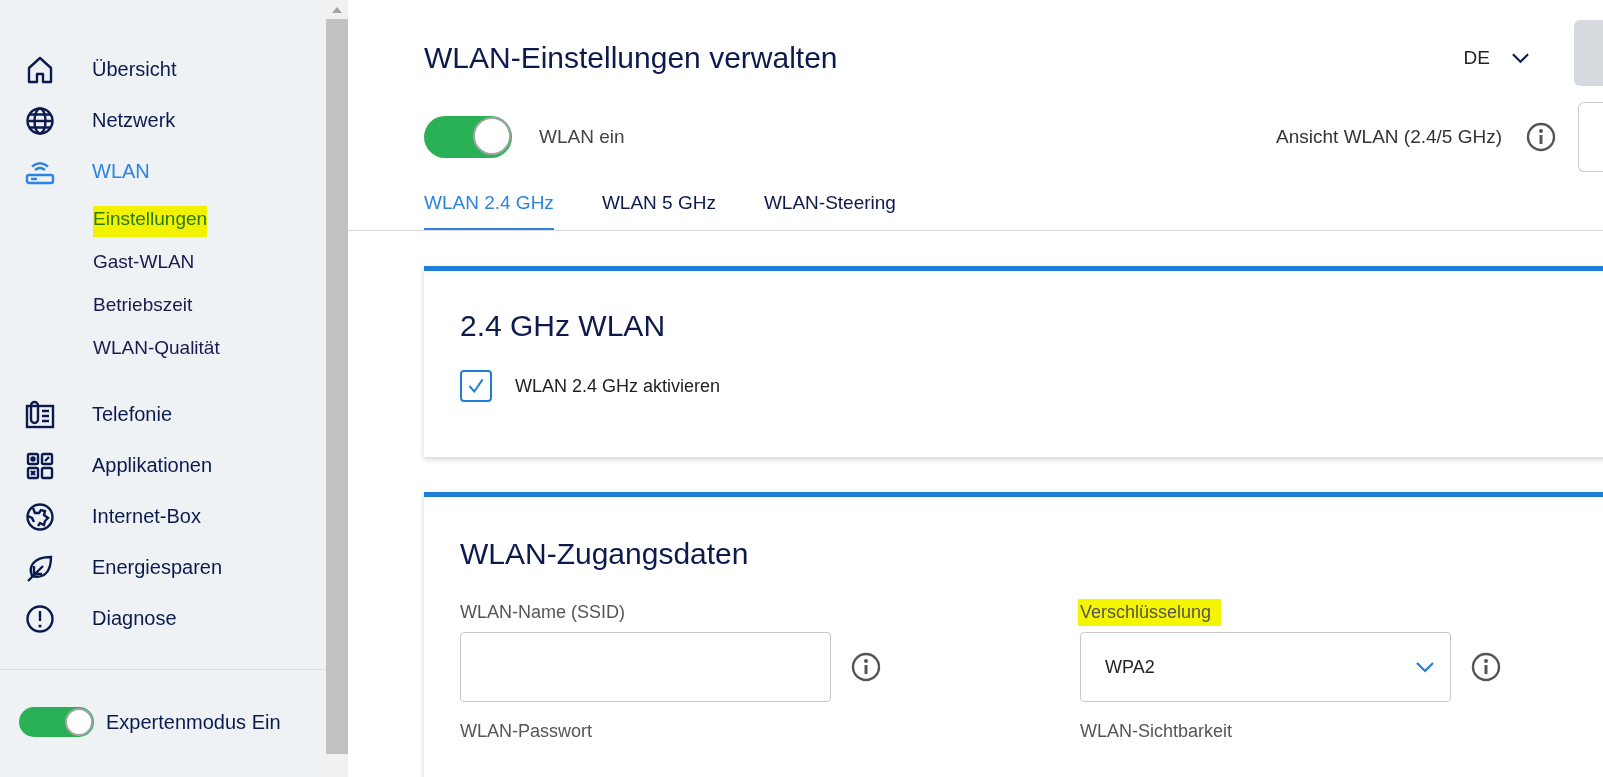  Describe the element at coordinates (829, 207) in the screenshot. I see `tab: WLAN-Steering` at that location.